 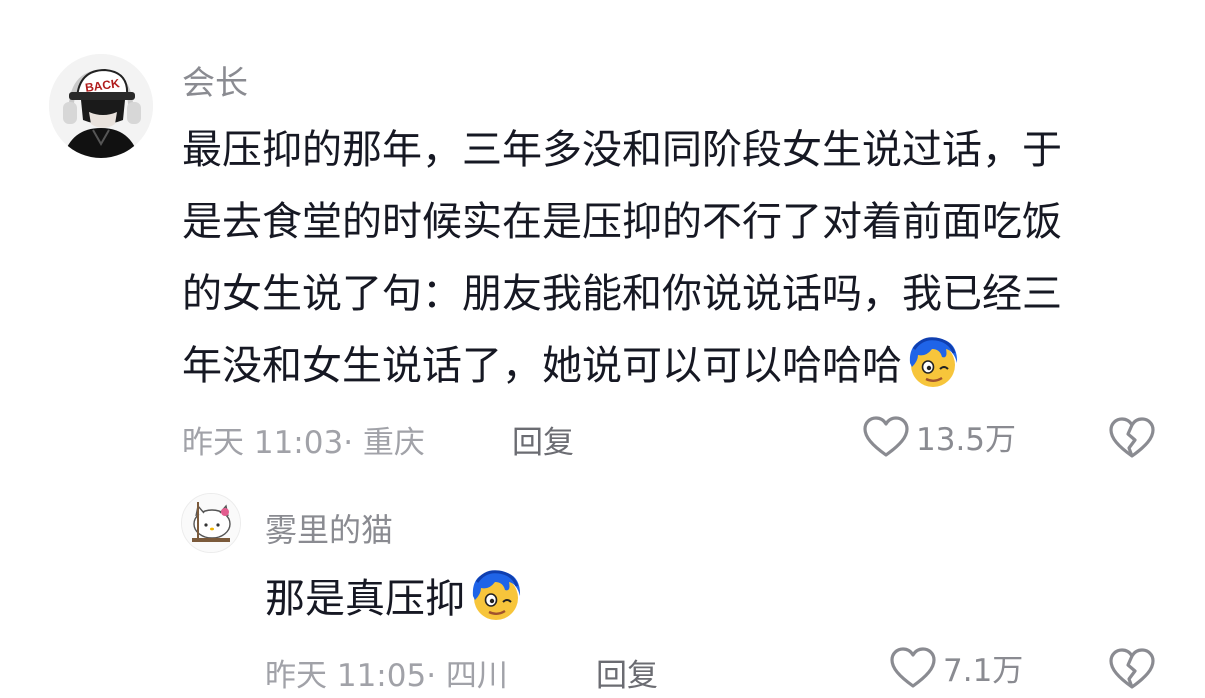 What do you see at coordinates (215, 80) in the screenshot?
I see `username: 会长` at bounding box center [215, 80].